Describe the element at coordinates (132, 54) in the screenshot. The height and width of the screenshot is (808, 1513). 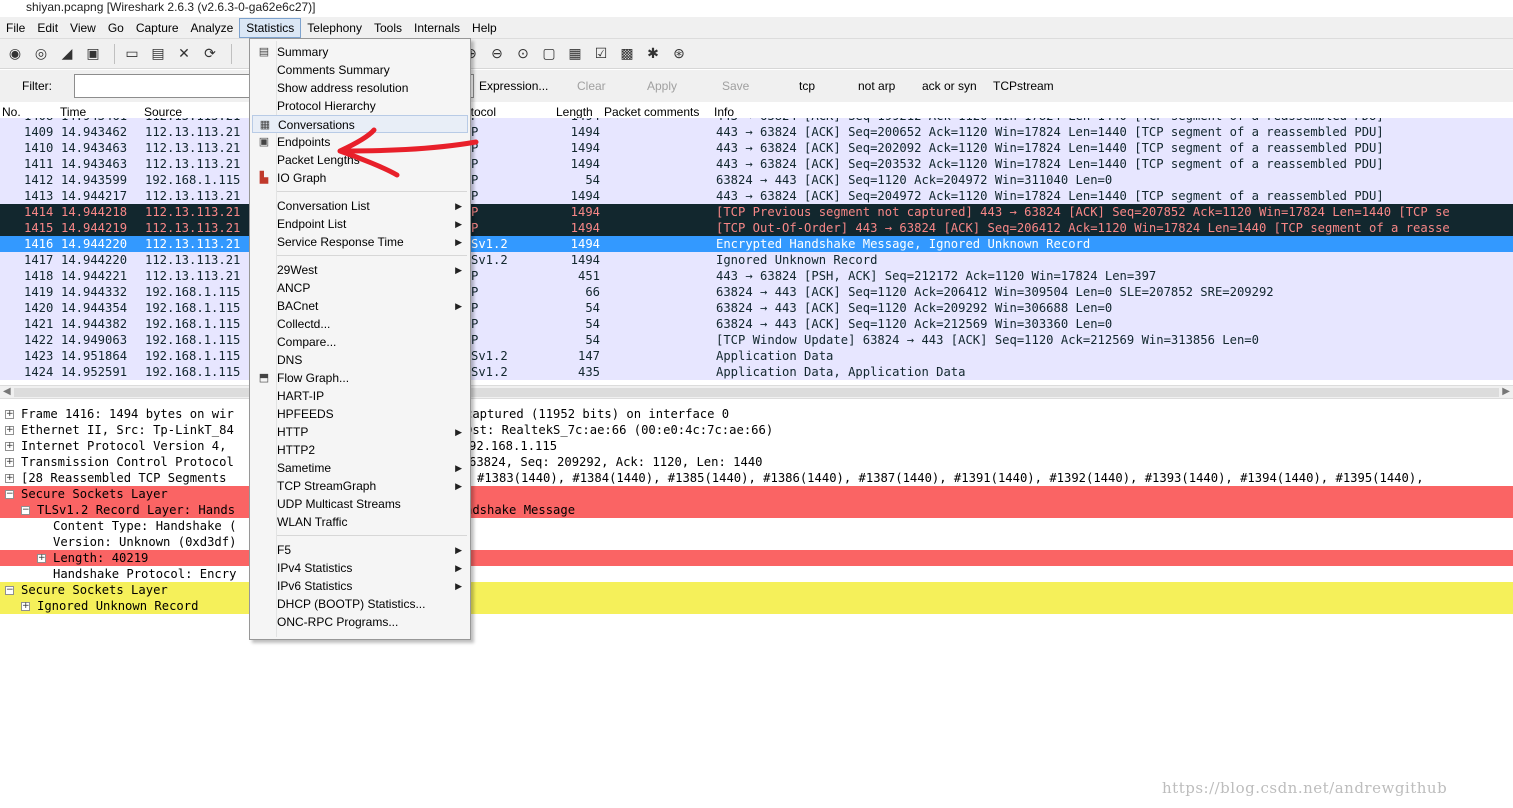
I see `open-file-icon: ▭` at that location.